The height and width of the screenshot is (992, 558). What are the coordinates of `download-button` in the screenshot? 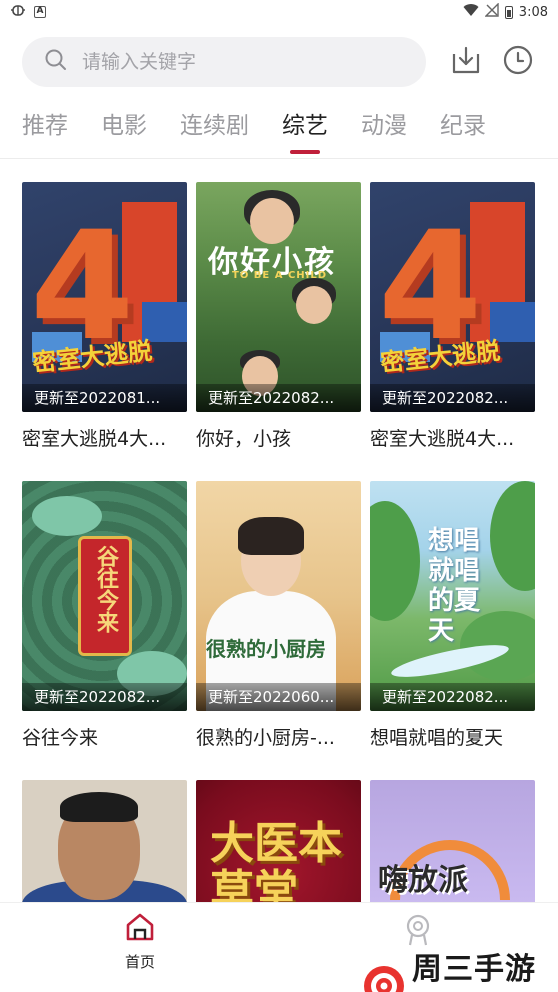 It's located at (466, 62).